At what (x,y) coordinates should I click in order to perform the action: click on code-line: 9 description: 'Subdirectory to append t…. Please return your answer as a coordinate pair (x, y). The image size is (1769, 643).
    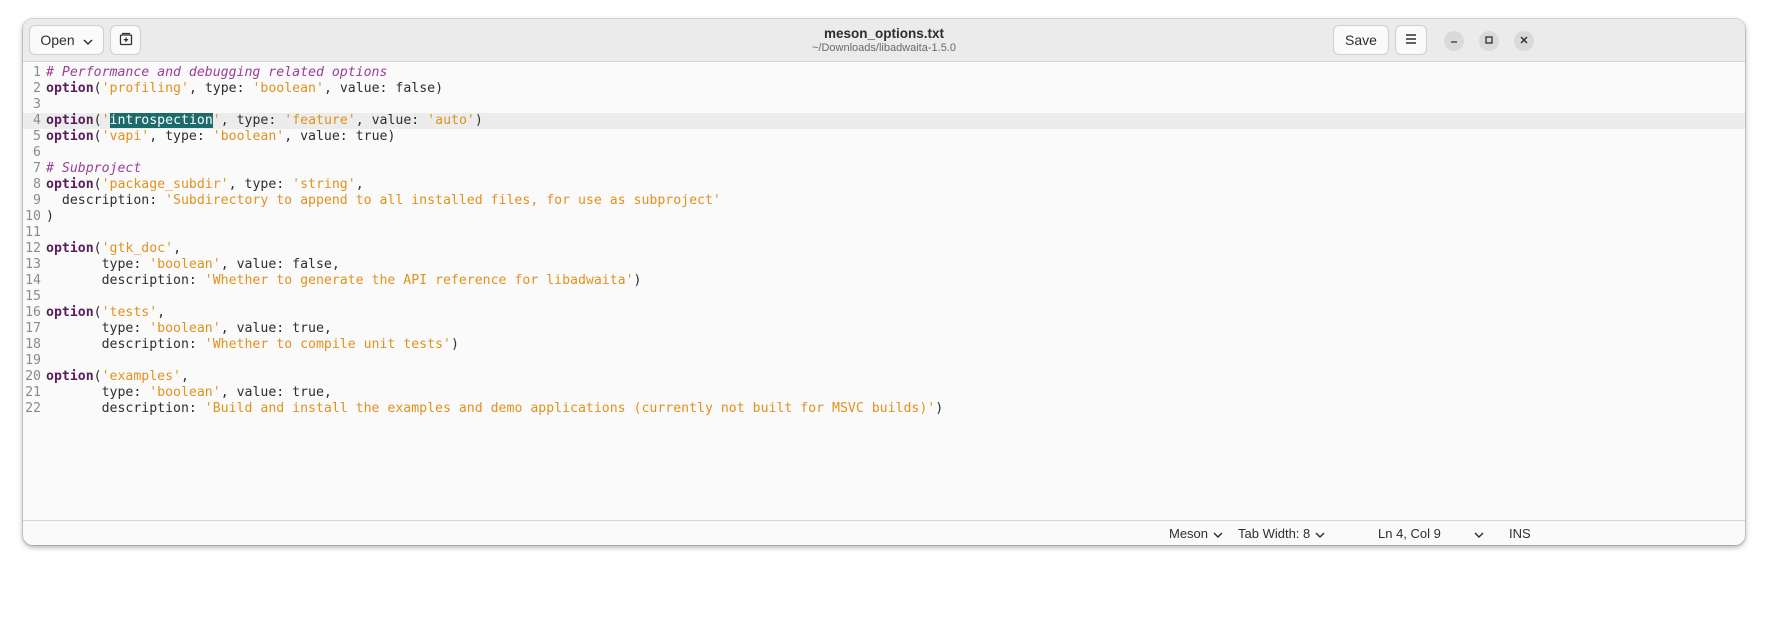
    Looking at the image, I should click on (884, 201).